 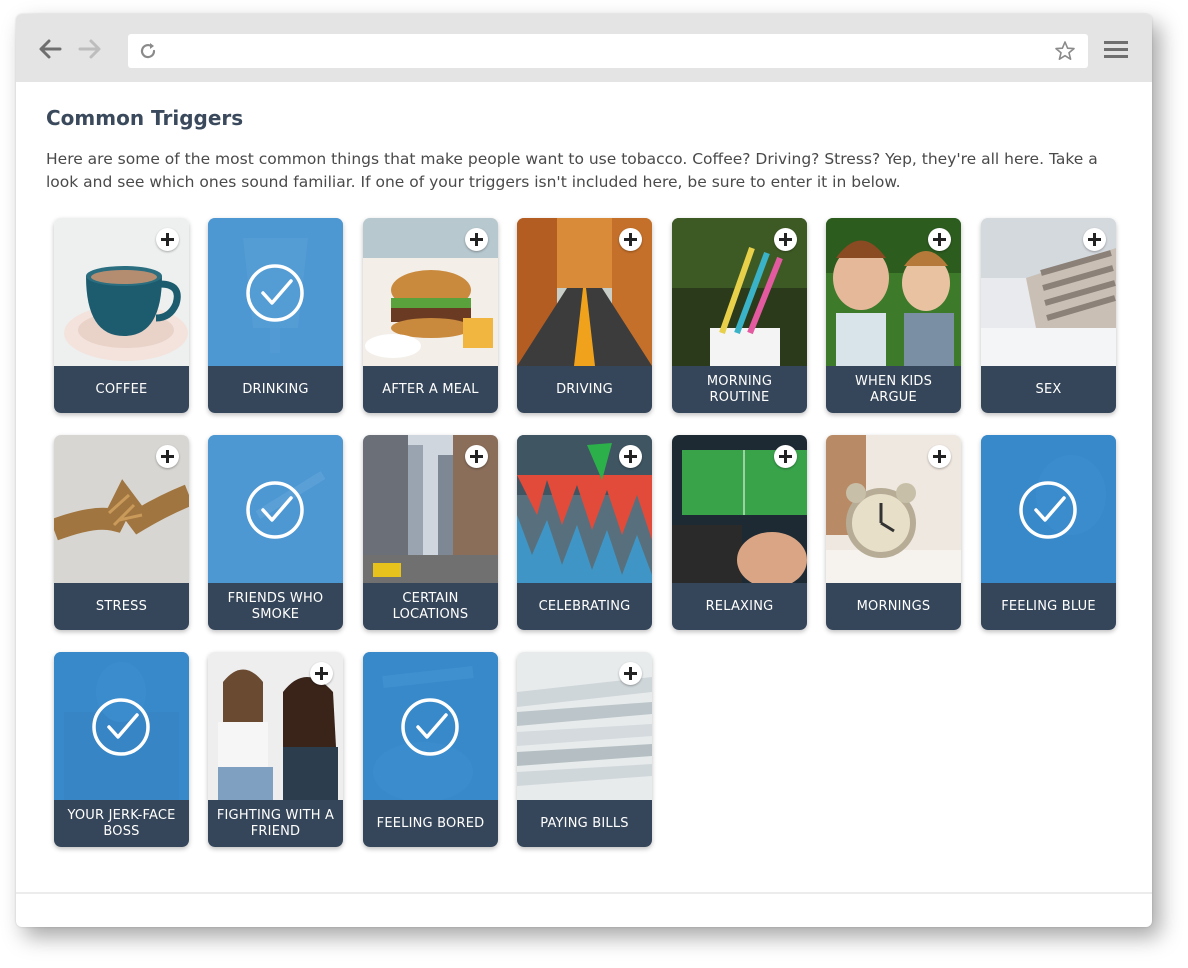 I want to click on trigger-card-drinking: DRINKING, so click(x=275, y=315).